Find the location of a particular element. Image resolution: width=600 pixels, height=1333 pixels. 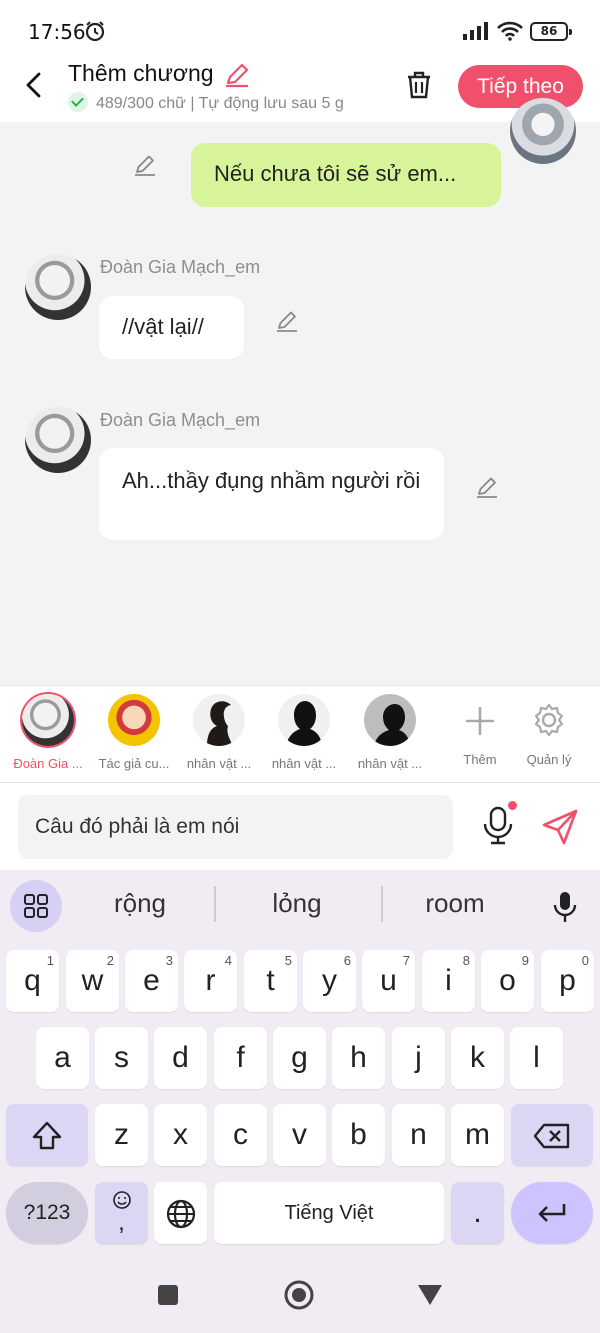

key-d: d is located at coordinates (180, 1058).